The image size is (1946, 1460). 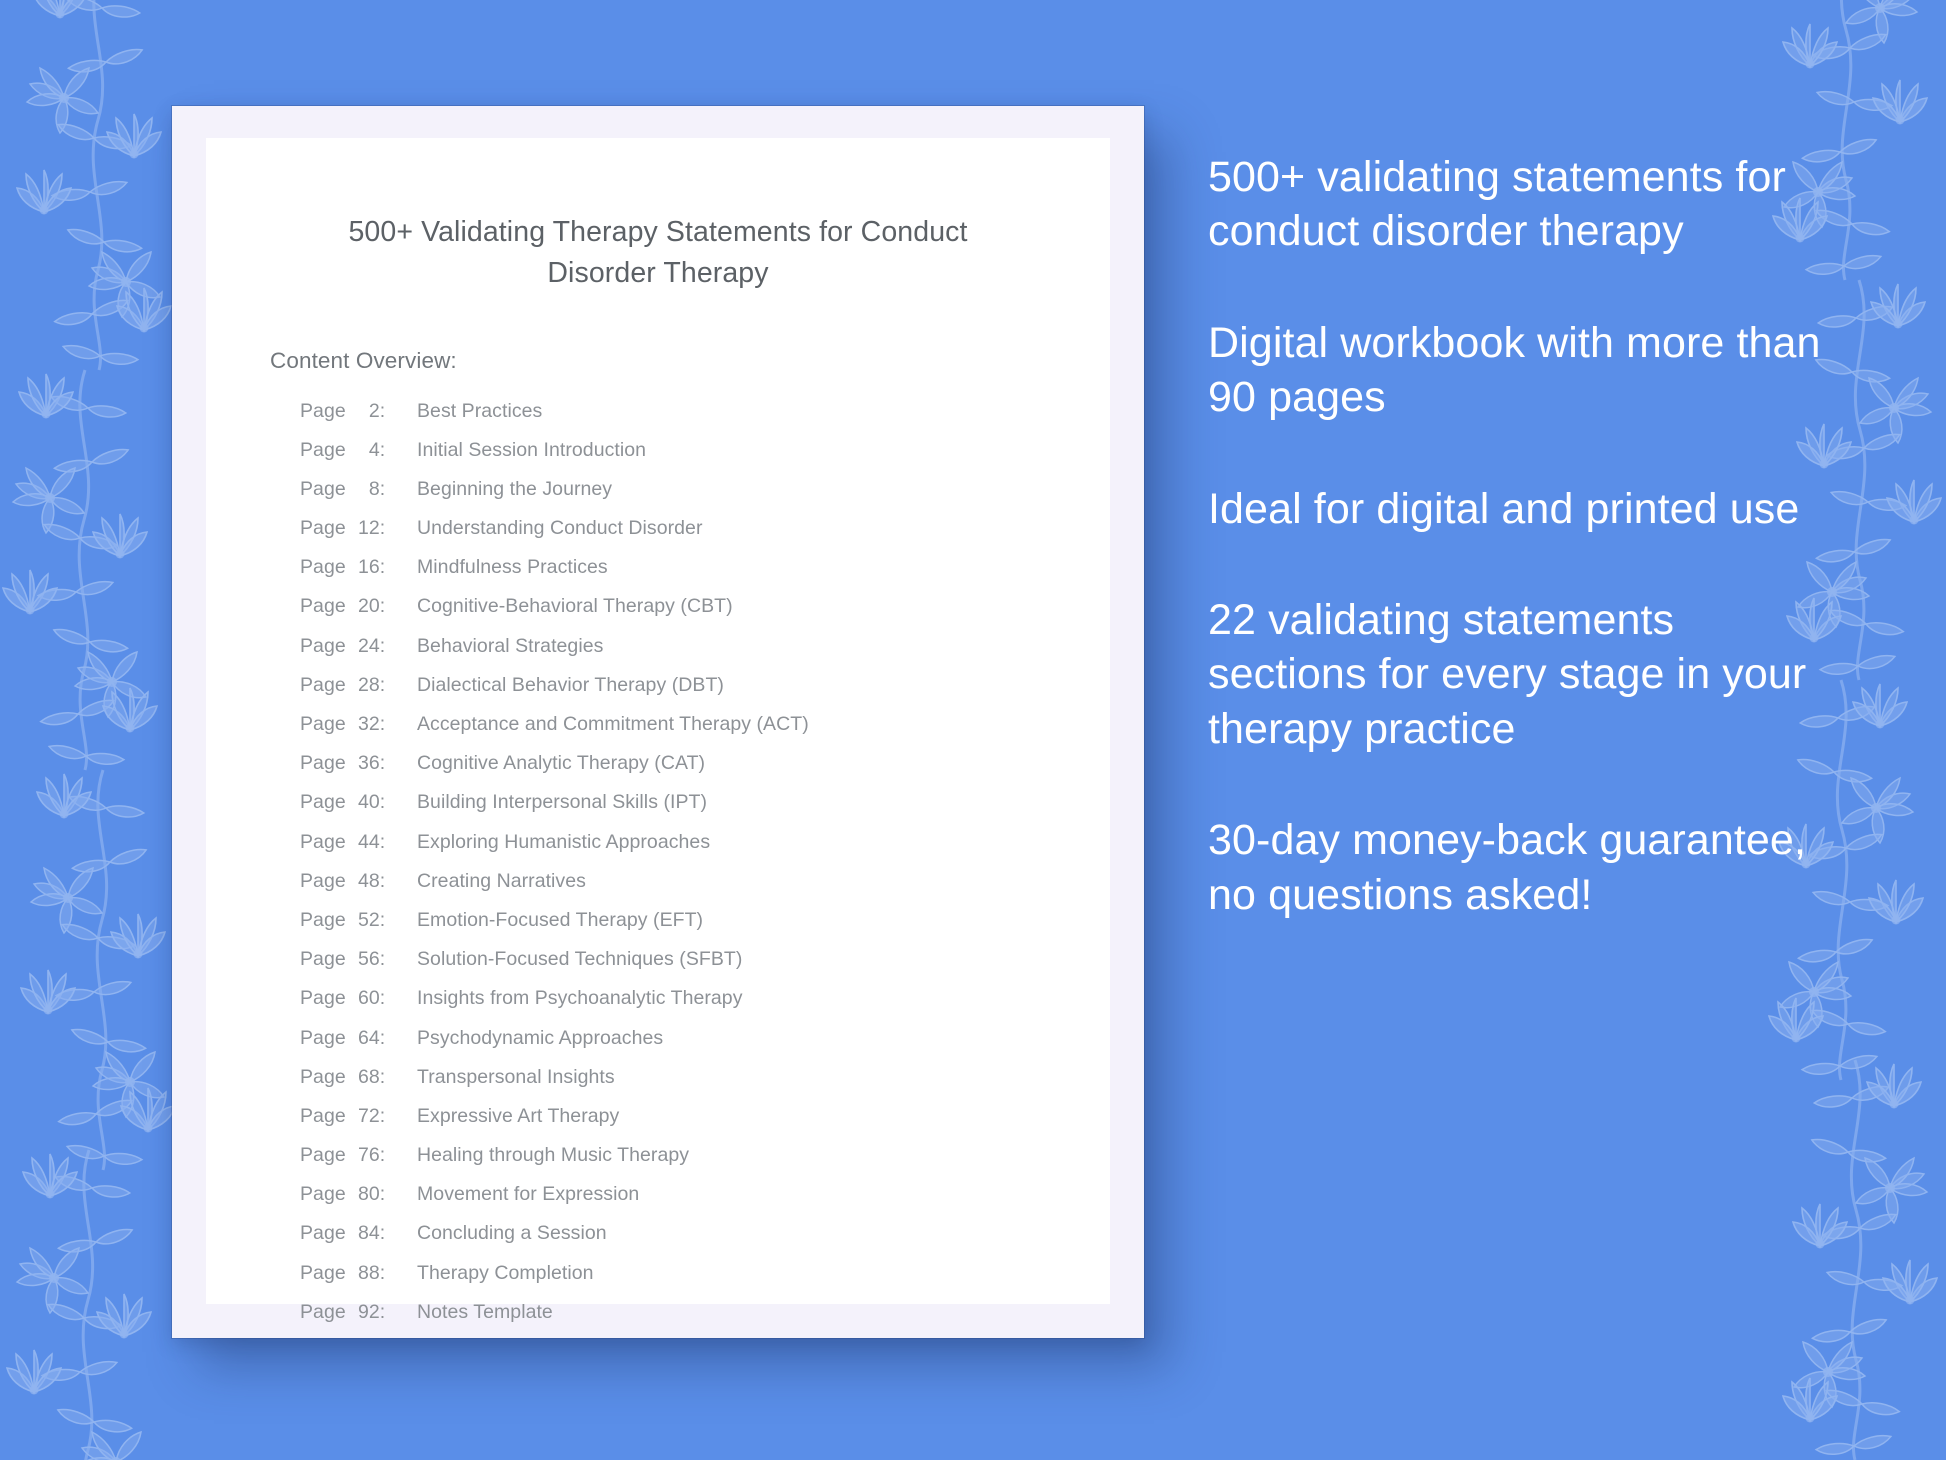 What do you see at coordinates (510, 645) in the screenshot?
I see `toc-entry-label: Behavioral Strategies` at bounding box center [510, 645].